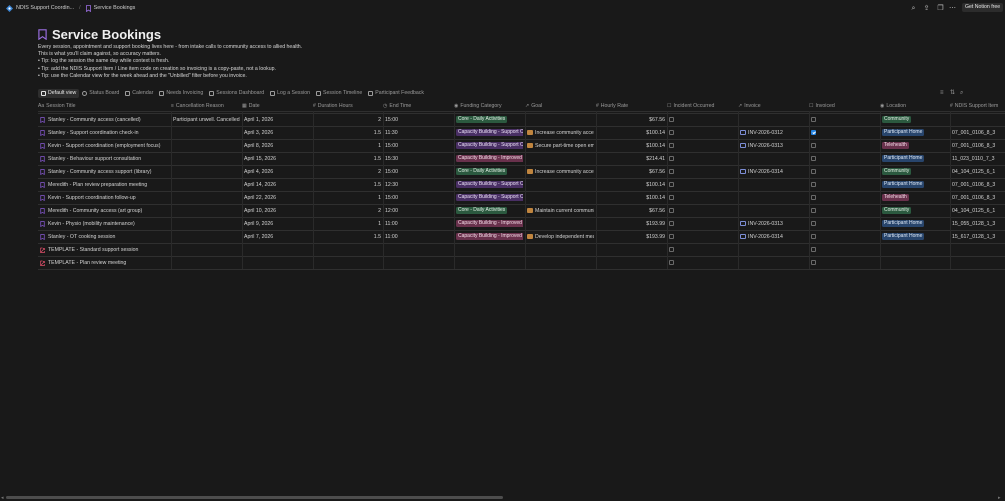 The height and width of the screenshot is (501, 1005). What do you see at coordinates (978, 210) in the screenshot?
I see `ndis-support-item-cell: 04_104_0125_6_1` at bounding box center [978, 210].